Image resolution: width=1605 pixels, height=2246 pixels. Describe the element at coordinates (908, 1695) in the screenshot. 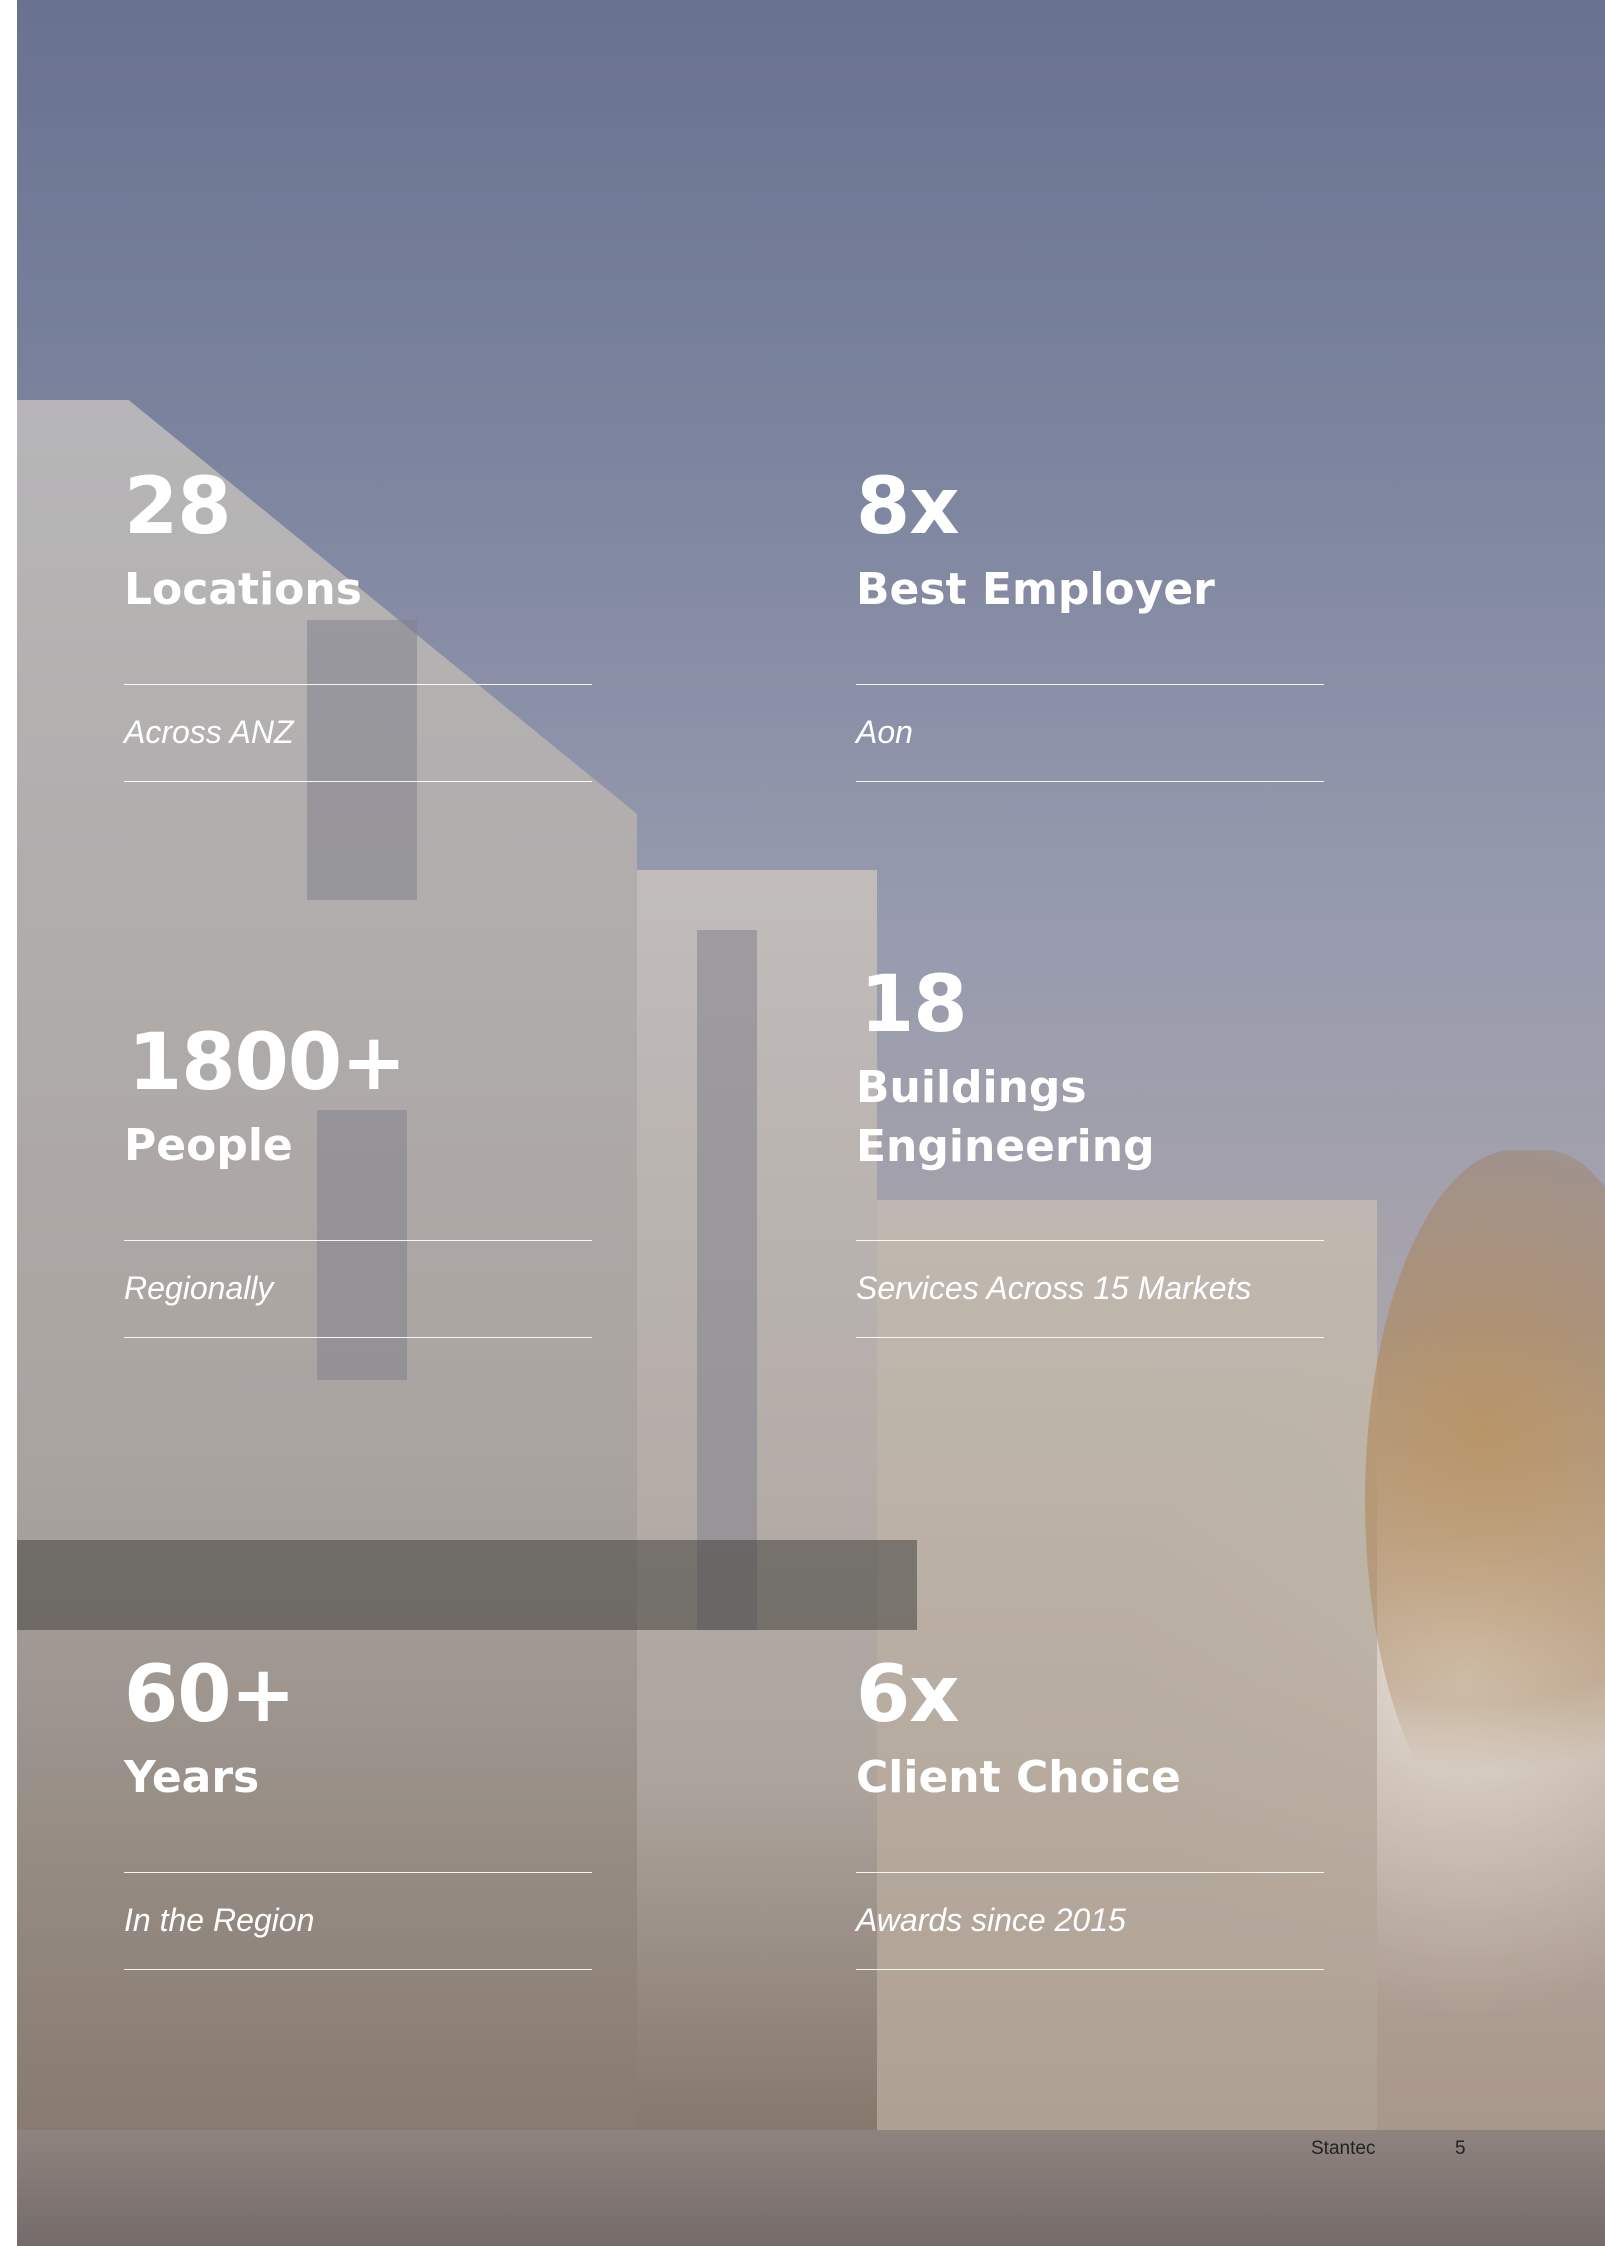

I see `stat-number: 6x` at that location.